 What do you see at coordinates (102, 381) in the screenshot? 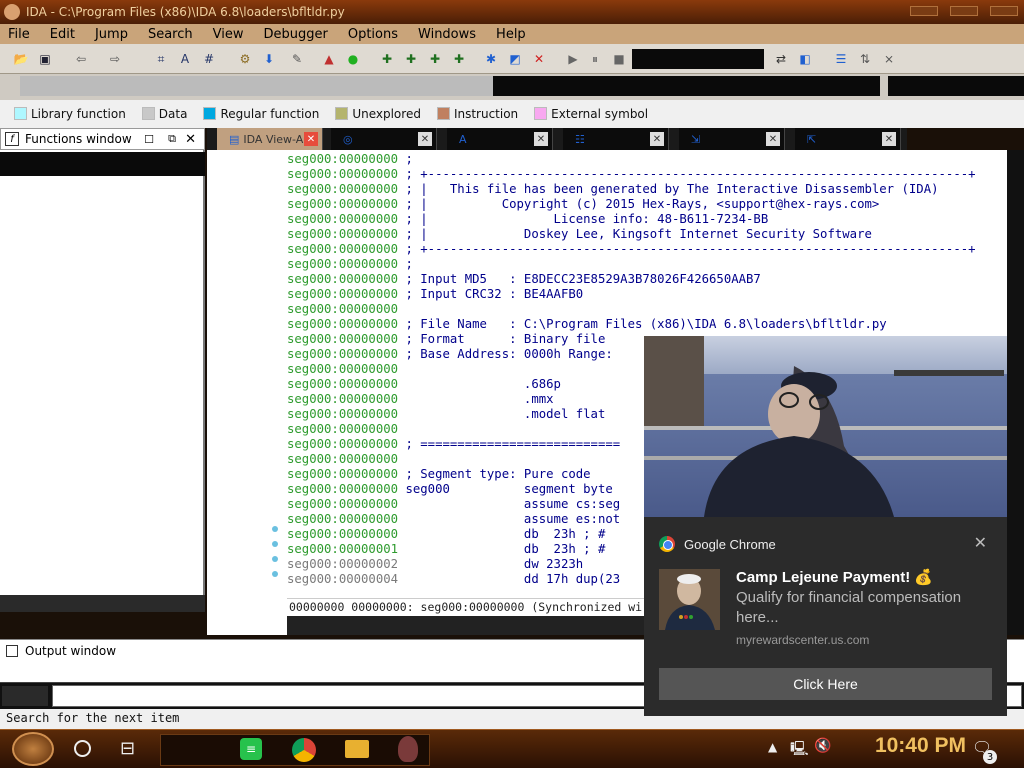
I see `functions-list` at bounding box center [102, 381].